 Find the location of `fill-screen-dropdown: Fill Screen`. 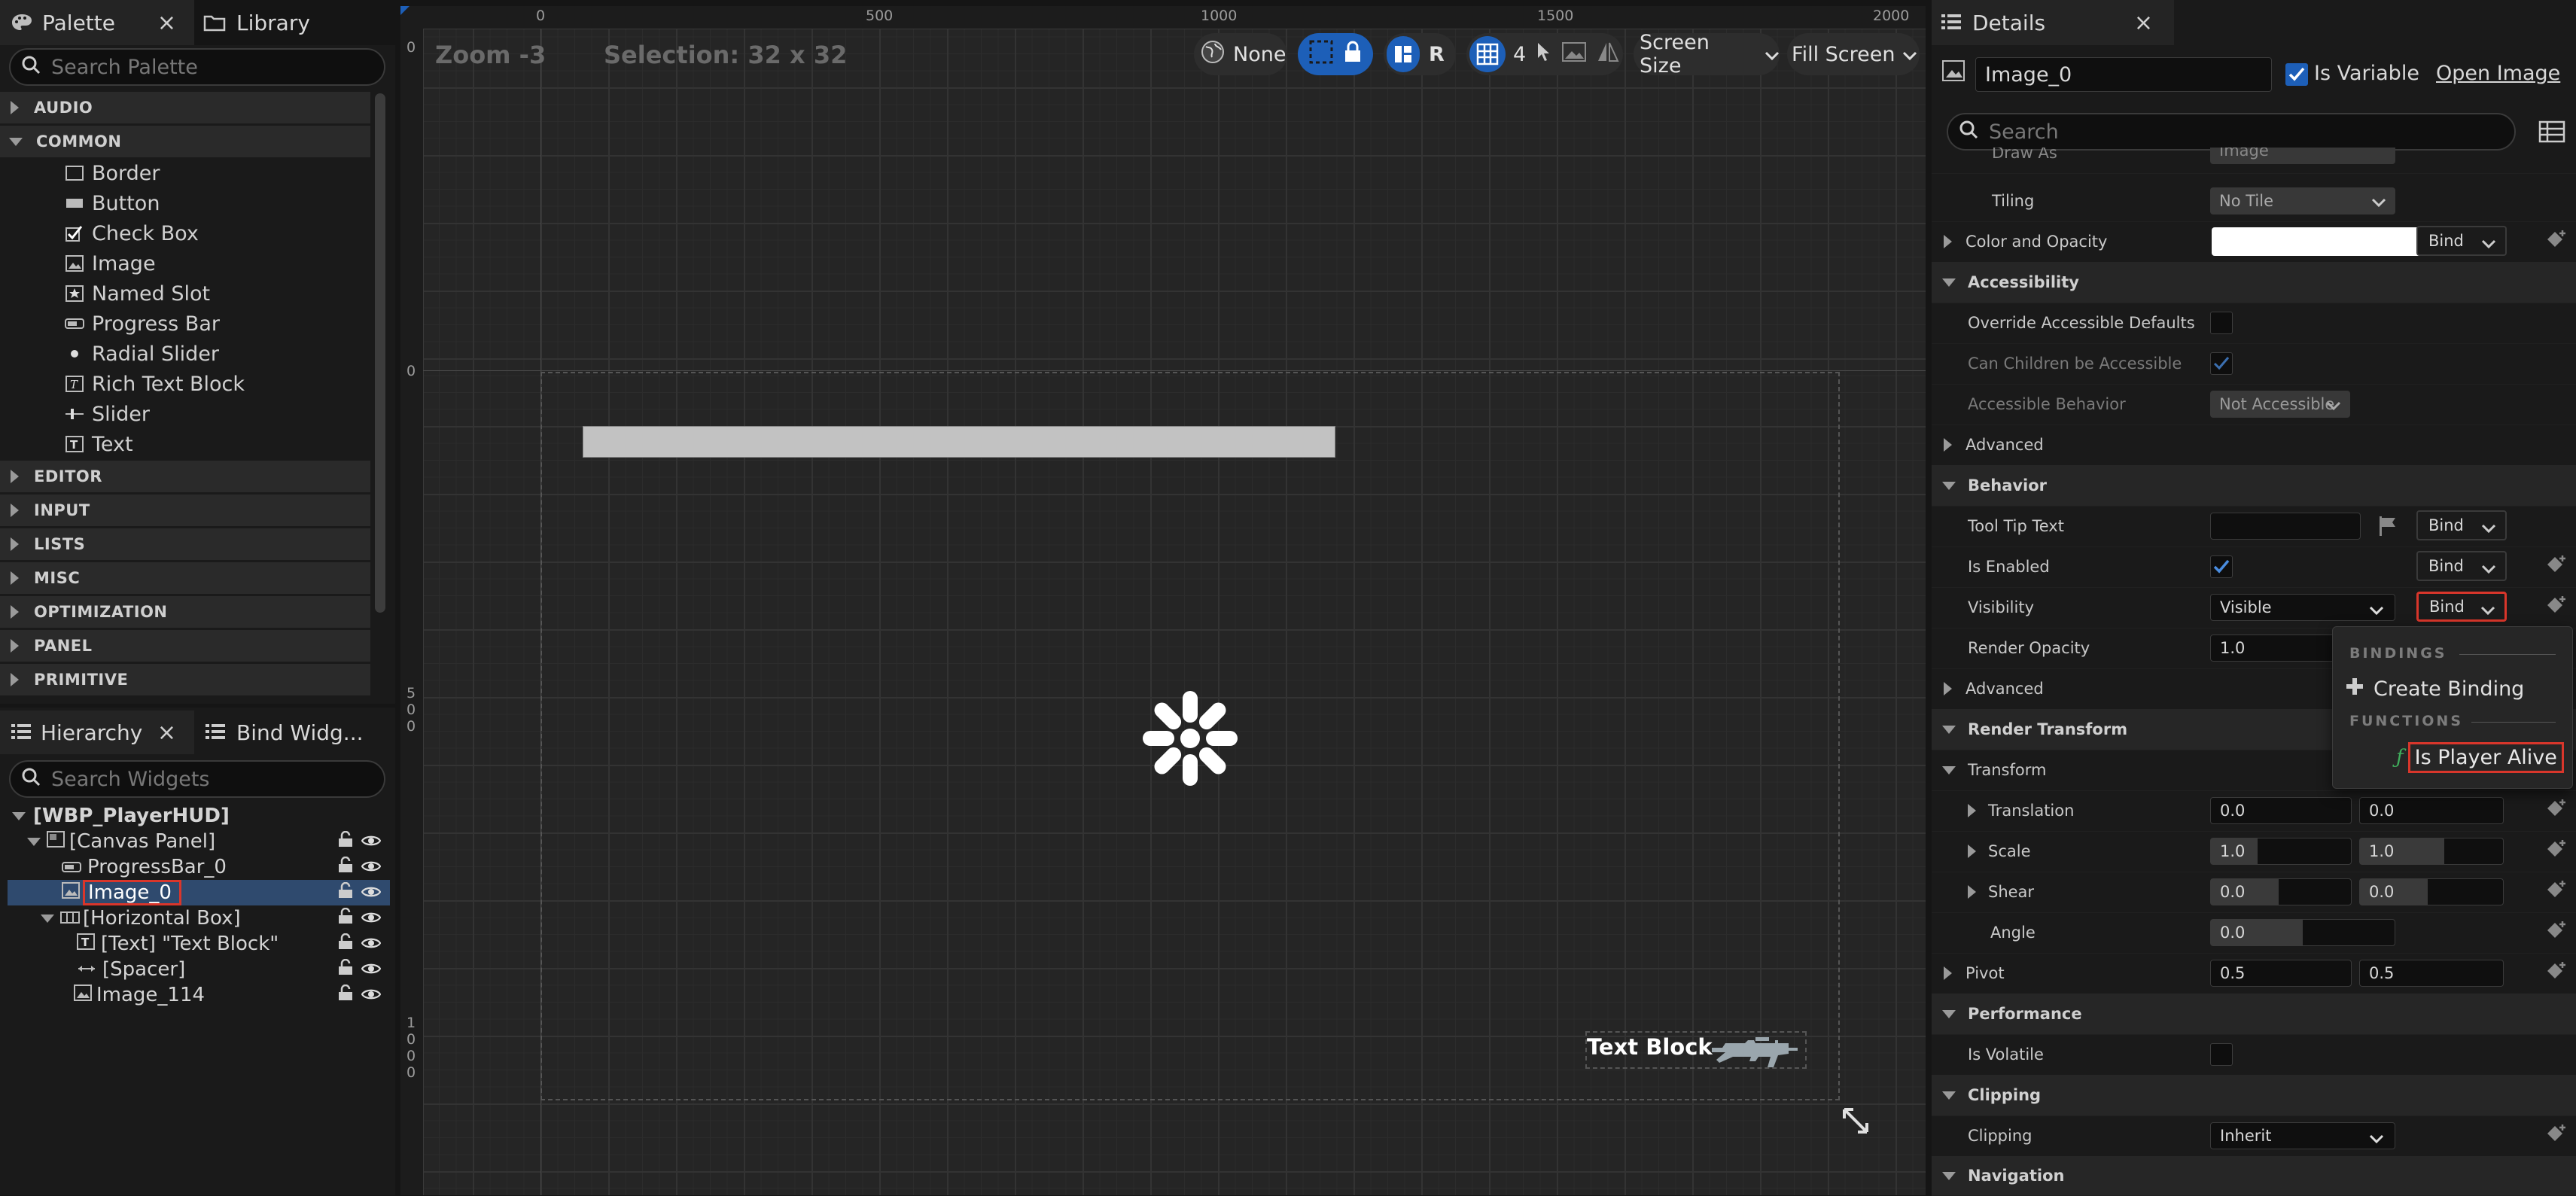

fill-screen-dropdown: Fill Screen is located at coordinates (1853, 54).